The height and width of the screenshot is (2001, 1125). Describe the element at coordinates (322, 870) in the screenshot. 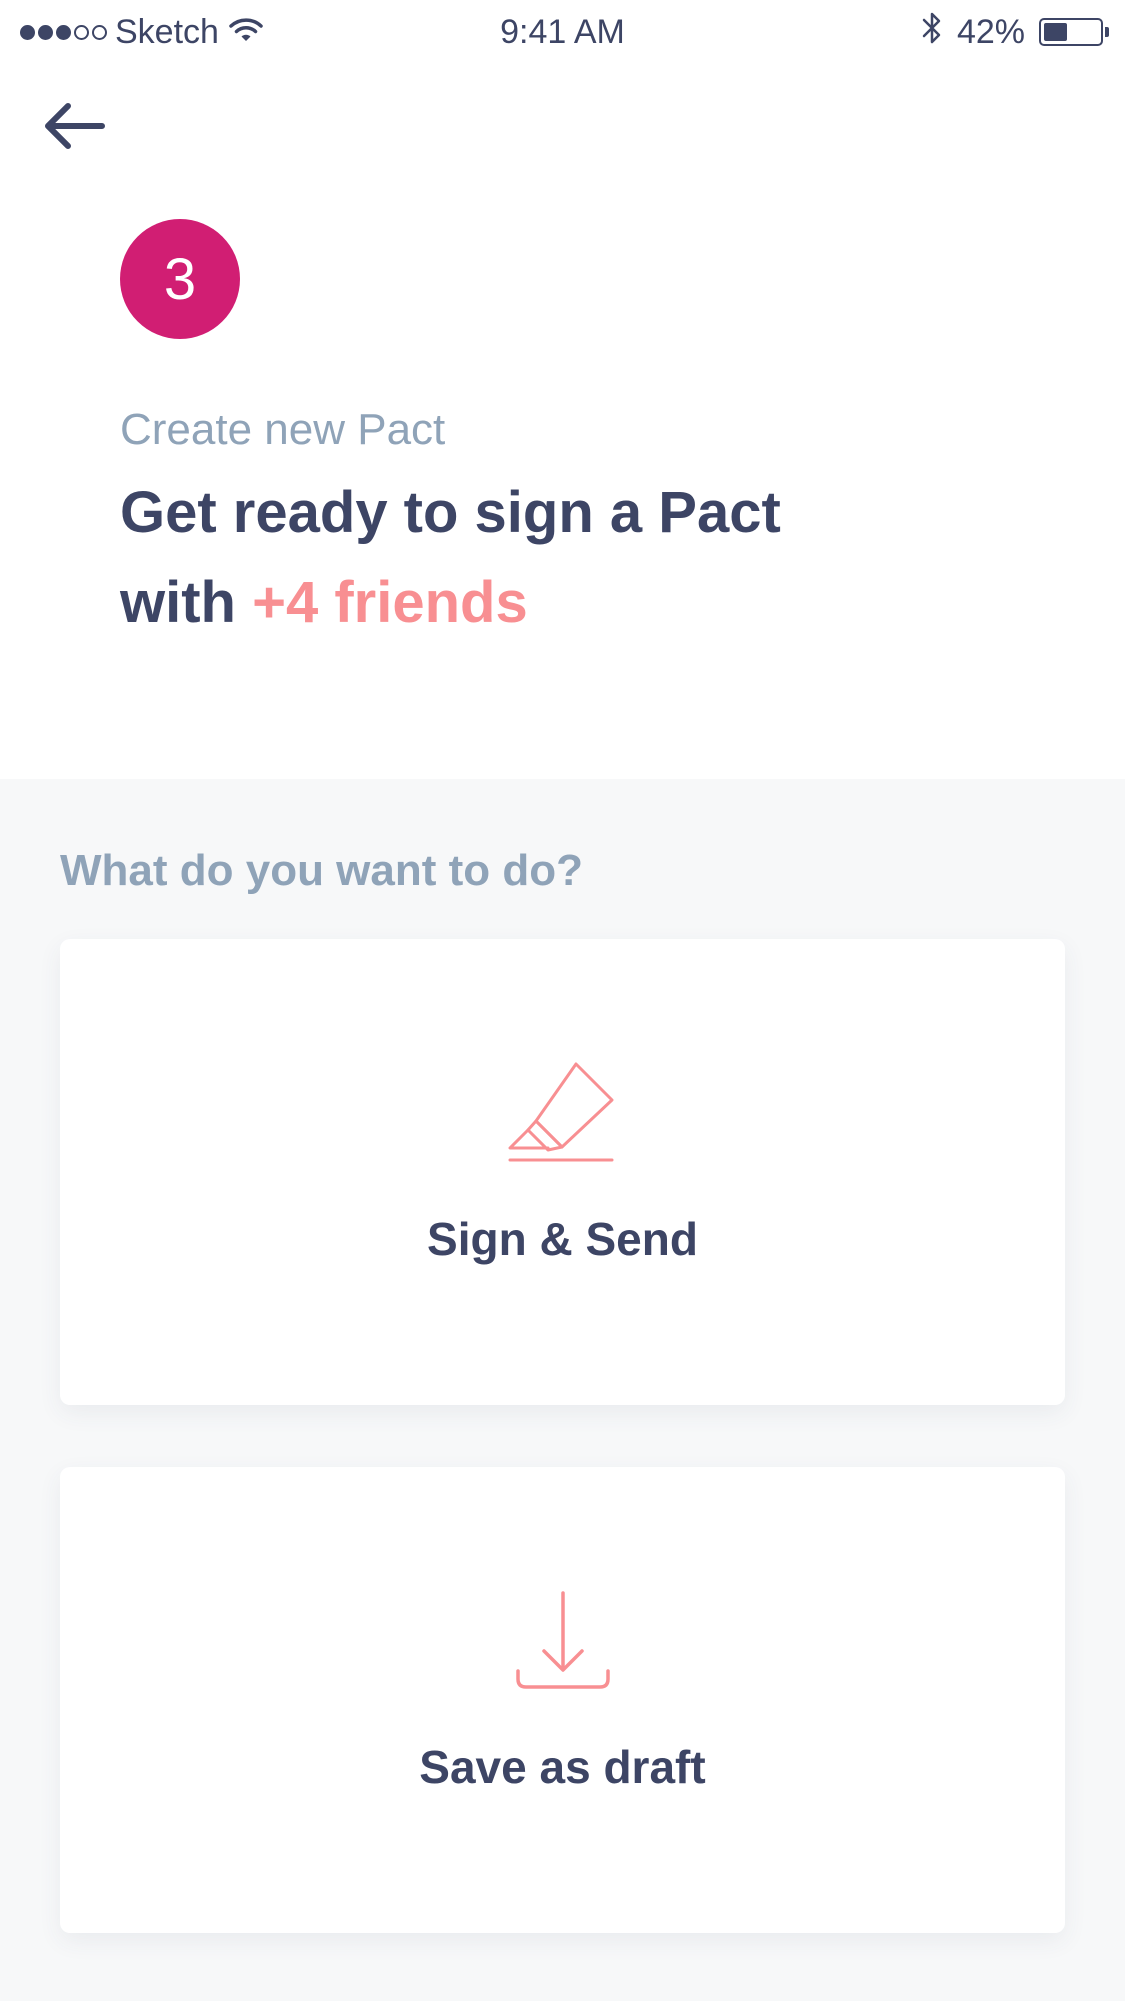

I see `options-question: What do you want to do?` at that location.